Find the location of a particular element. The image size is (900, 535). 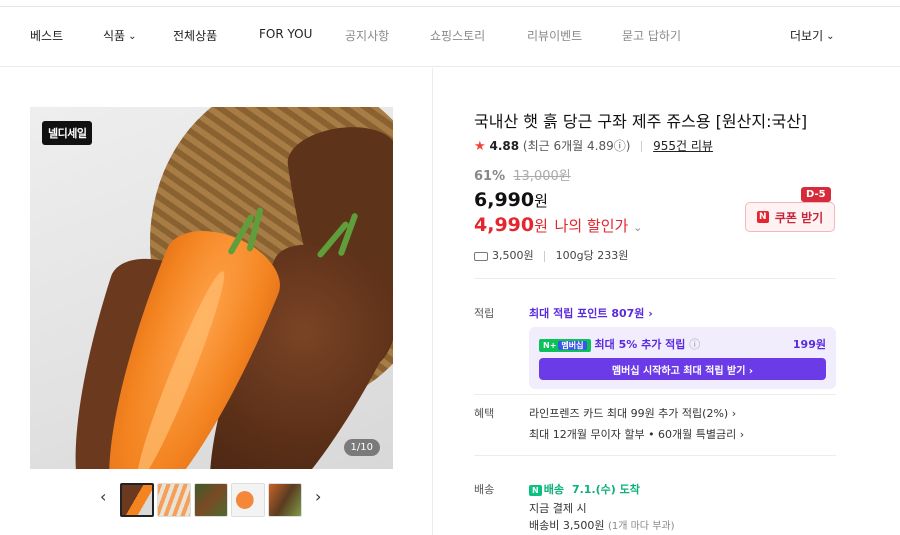

nav-item-qna: 묻고 답하기 is located at coordinates (651, 35).